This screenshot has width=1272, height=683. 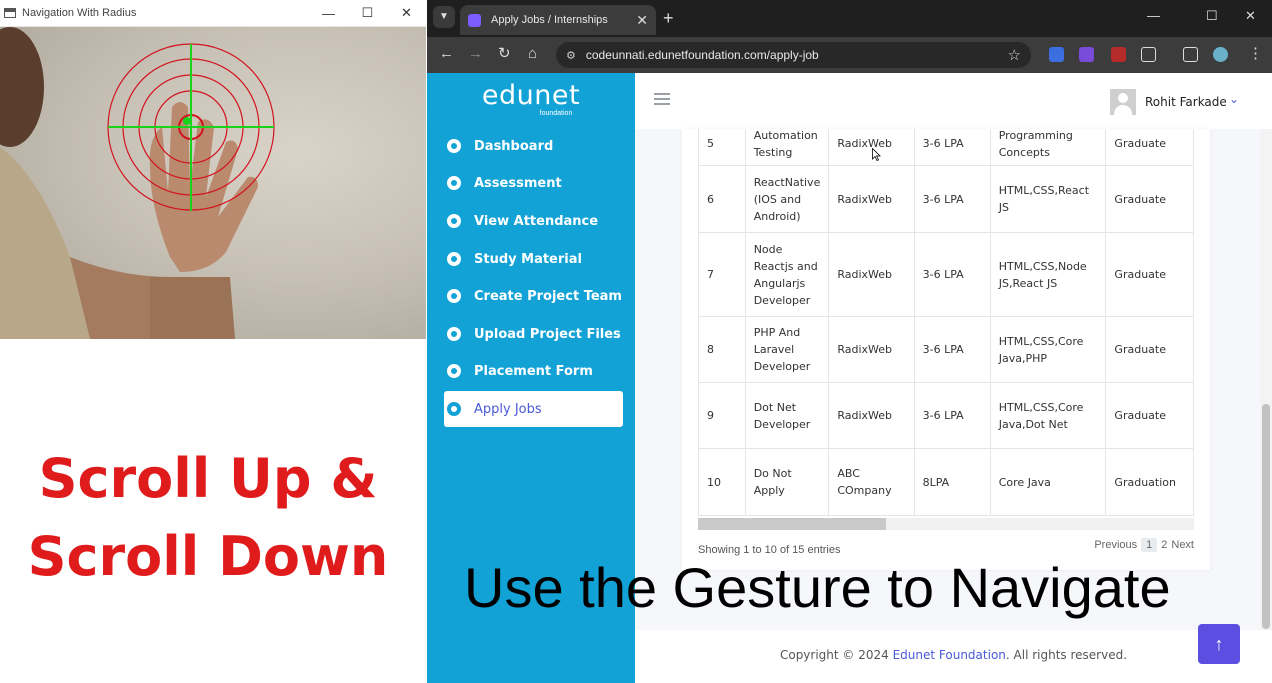 I want to click on sidebar-item-view-attendance: View Attendance, so click(x=533, y=221).